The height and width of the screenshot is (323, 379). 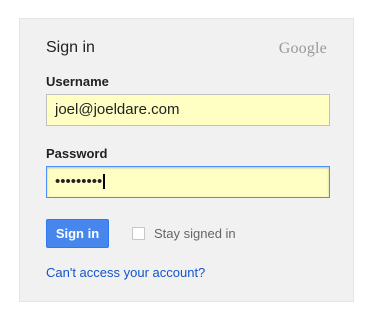 I want to click on stay-signed-in-label: Stay signed in, so click(x=195, y=233).